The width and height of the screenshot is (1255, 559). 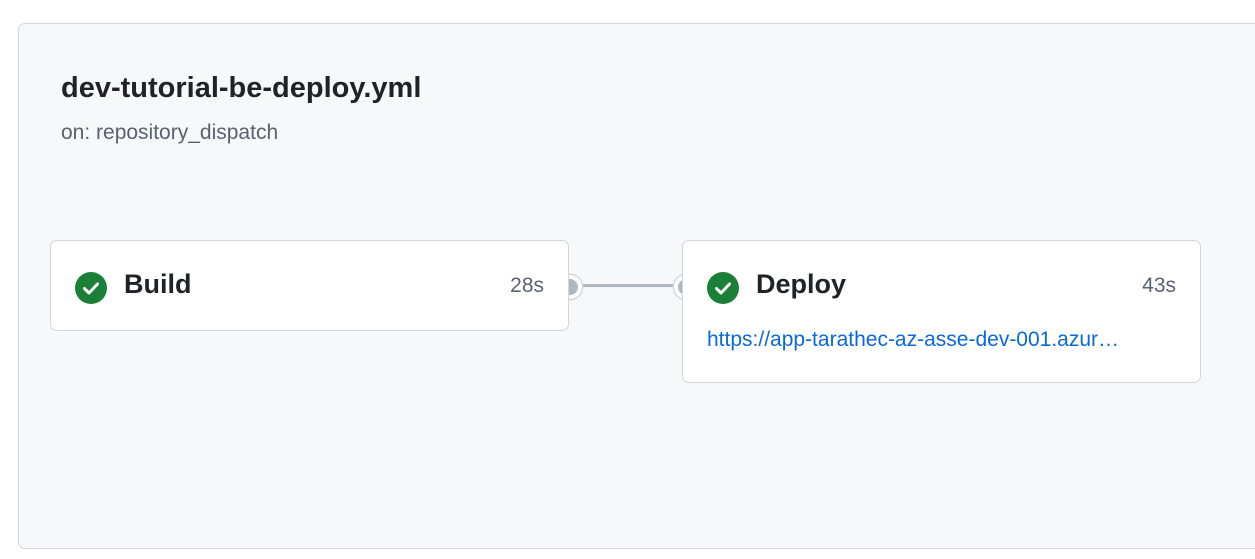 What do you see at coordinates (625, 285) in the screenshot?
I see `job-connector-line` at bounding box center [625, 285].